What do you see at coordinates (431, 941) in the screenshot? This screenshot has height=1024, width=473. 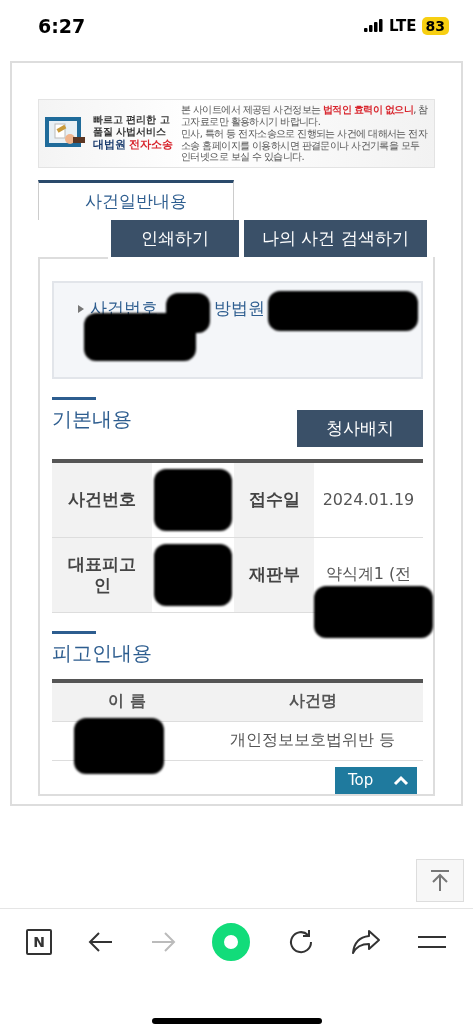 I see `menu-icon` at bounding box center [431, 941].